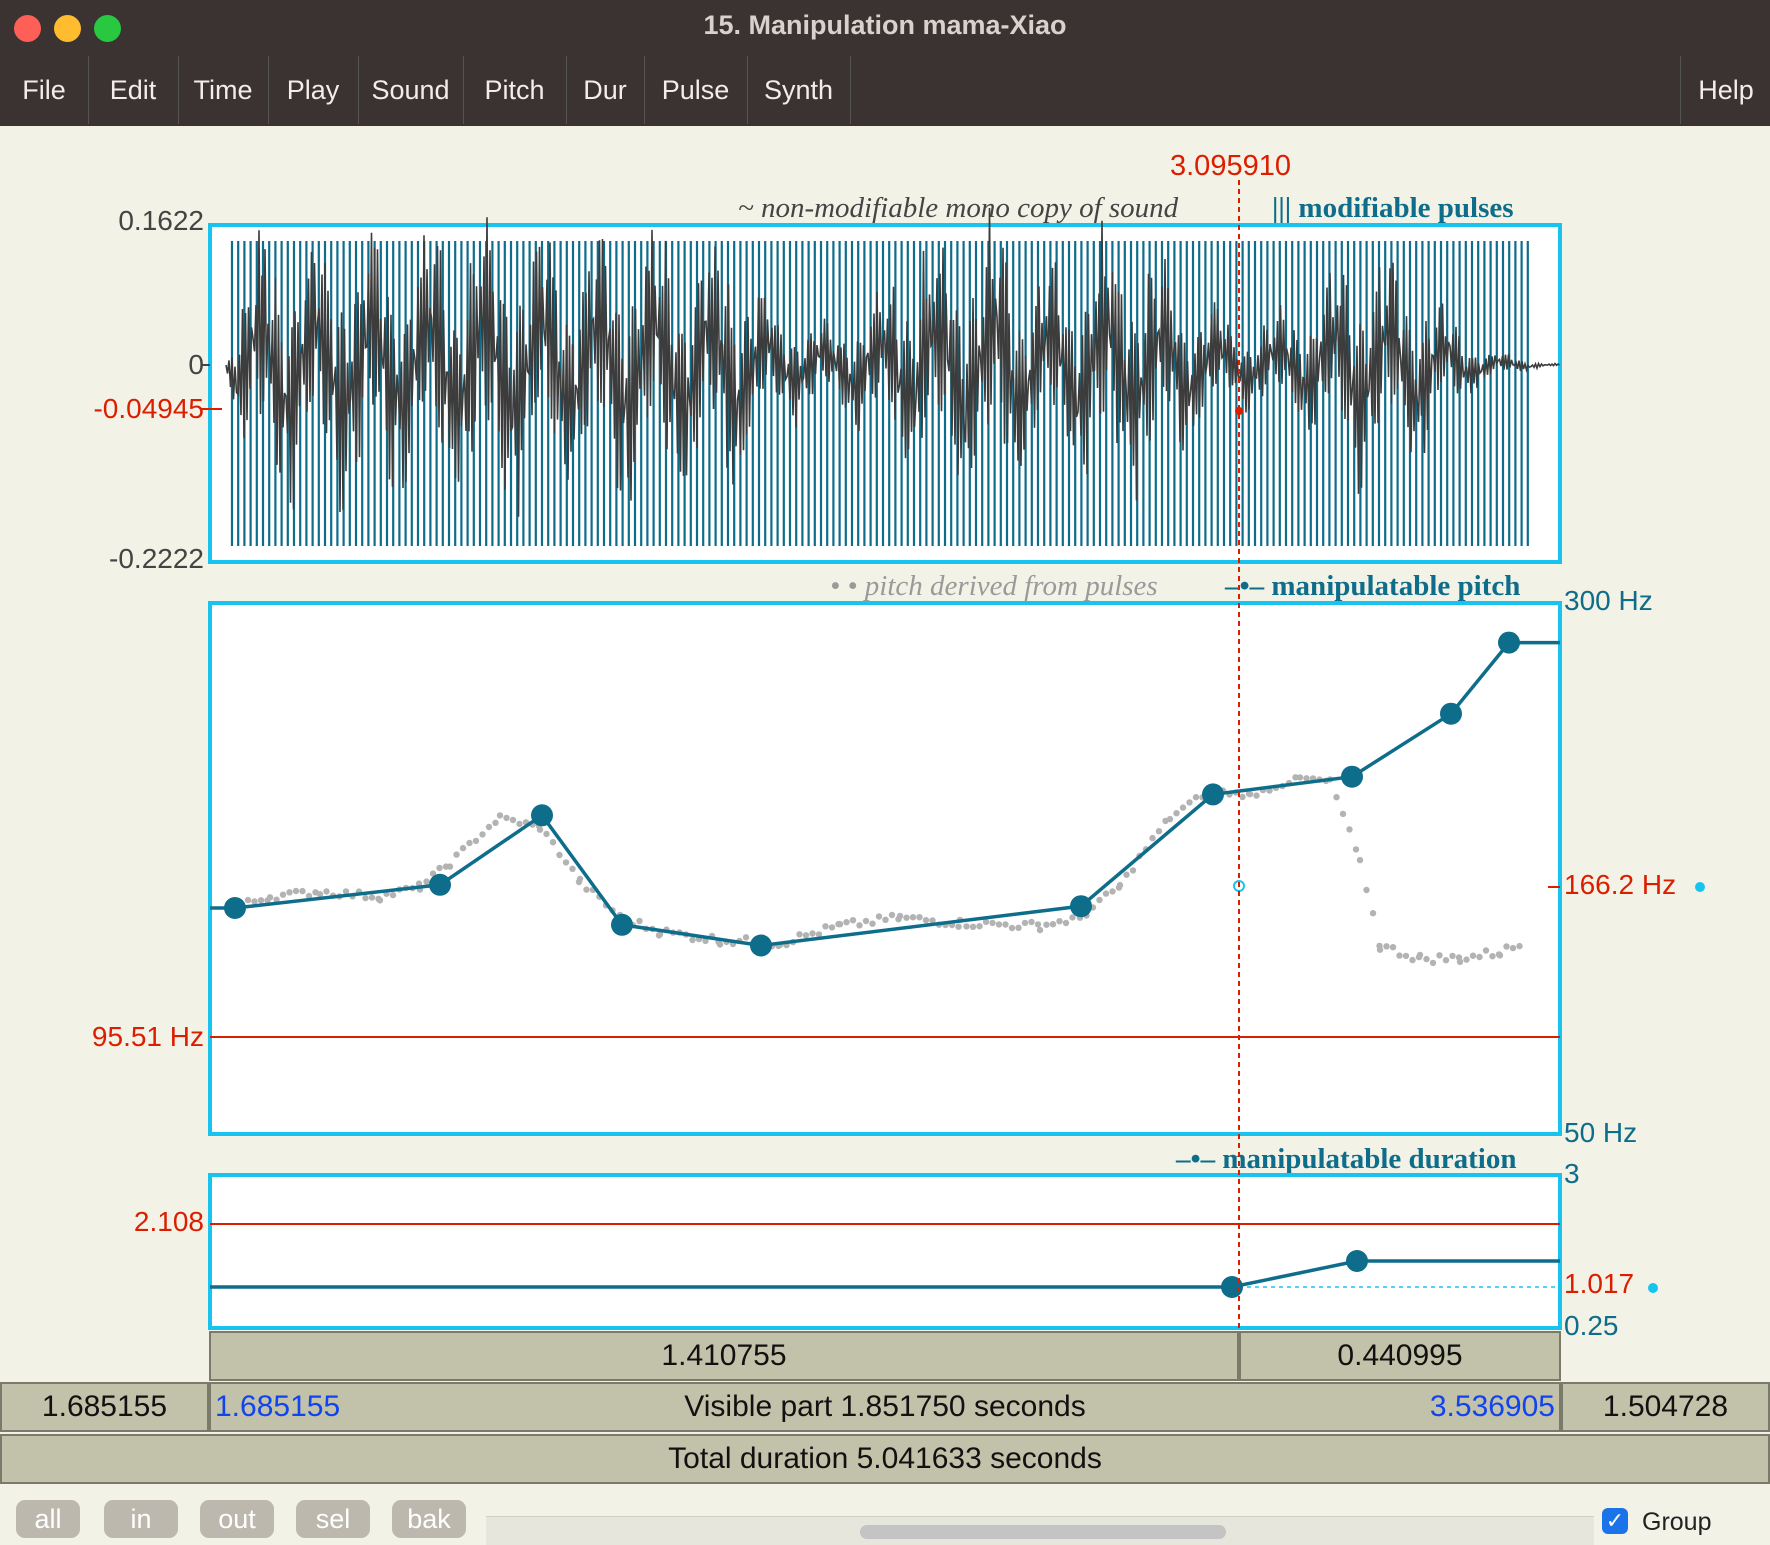 The height and width of the screenshot is (1545, 1770). Describe the element at coordinates (885, 1274) in the screenshot. I see `manipulated-duration-line` at that location.